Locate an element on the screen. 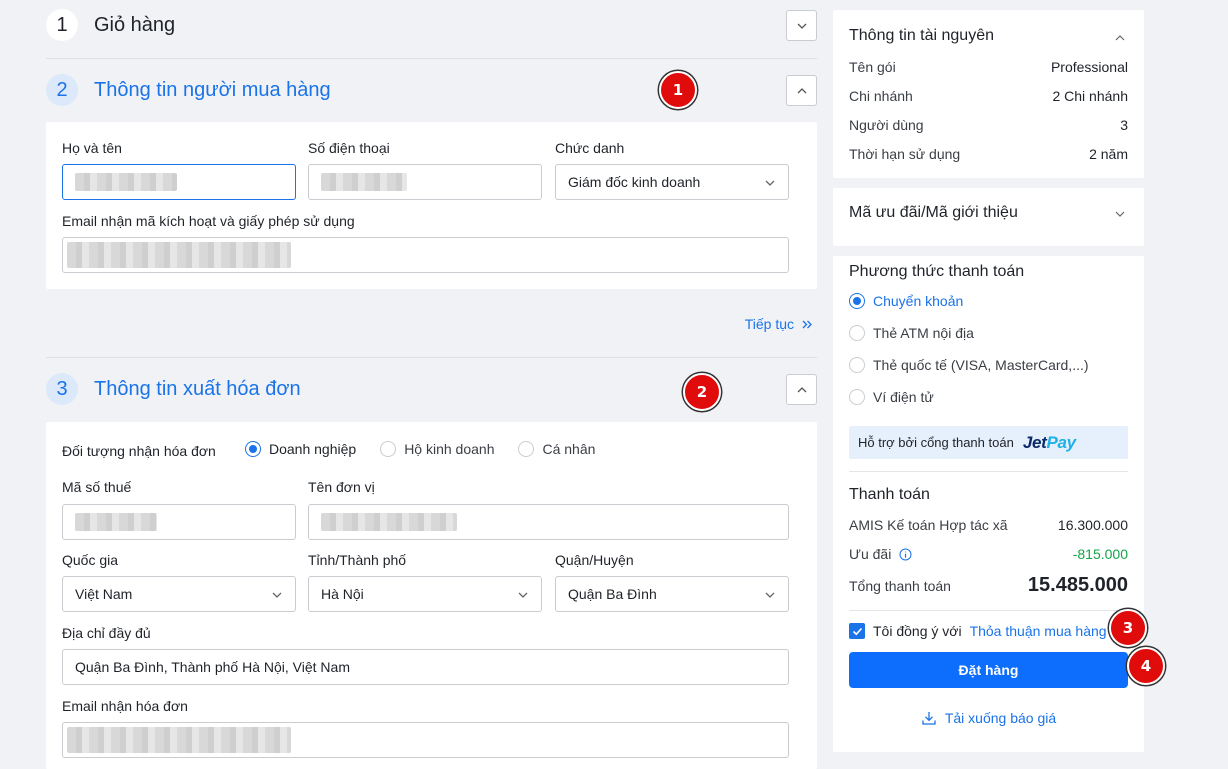 This screenshot has height=769, width=1228. tax-input is located at coordinates (179, 522).